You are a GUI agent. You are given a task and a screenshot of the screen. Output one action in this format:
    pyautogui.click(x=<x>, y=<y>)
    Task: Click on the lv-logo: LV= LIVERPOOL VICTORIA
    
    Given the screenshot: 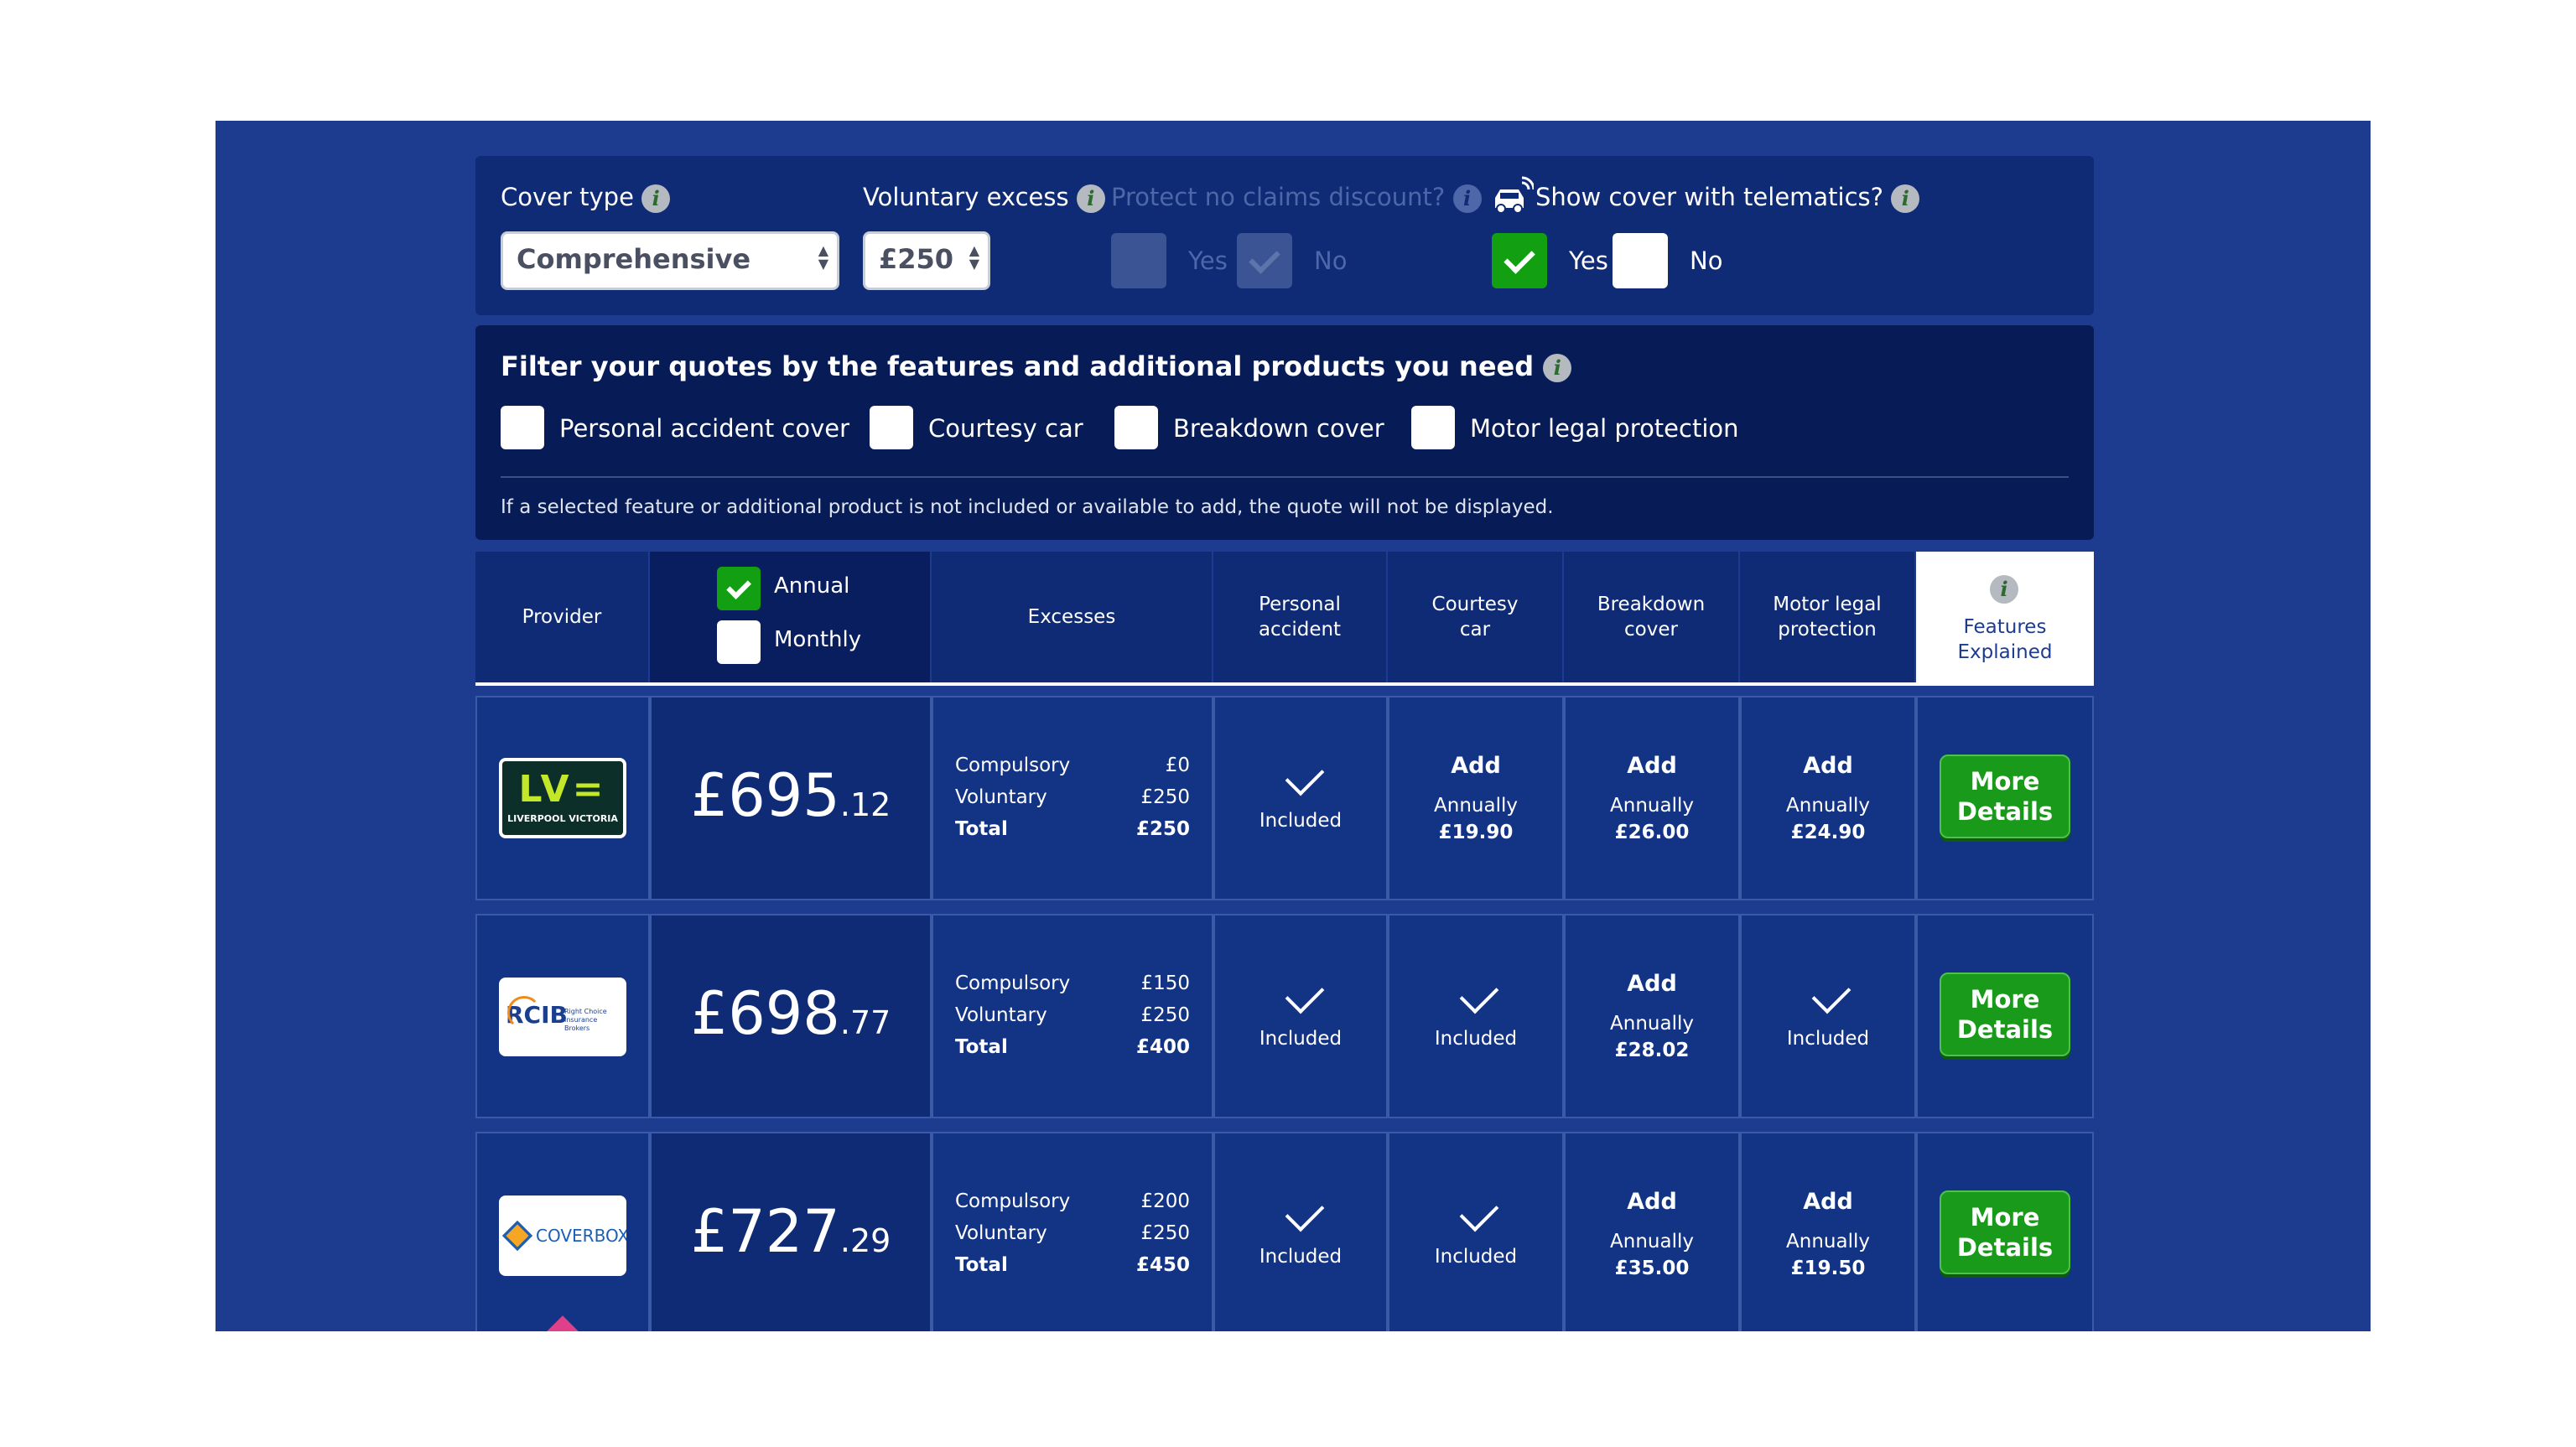 What is the action you would take?
    pyautogui.click(x=562, y=798)
    